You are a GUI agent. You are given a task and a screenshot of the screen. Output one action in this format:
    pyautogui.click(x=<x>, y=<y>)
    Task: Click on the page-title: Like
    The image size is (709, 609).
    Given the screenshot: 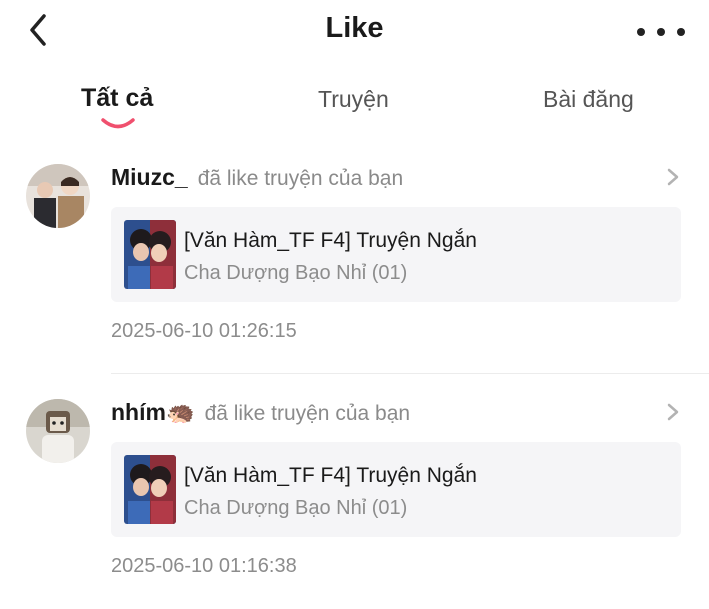 What is the action you would take?
    pyautogui.click(x=354, y=28)
    